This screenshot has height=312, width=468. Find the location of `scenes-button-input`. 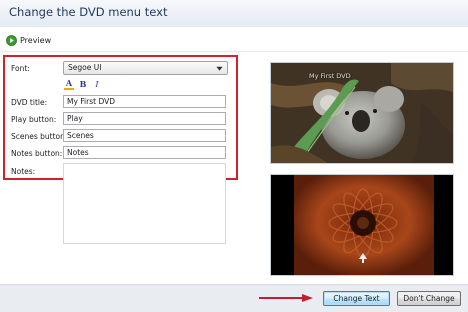

scenes-button-input is located at coordinates (144, 135).